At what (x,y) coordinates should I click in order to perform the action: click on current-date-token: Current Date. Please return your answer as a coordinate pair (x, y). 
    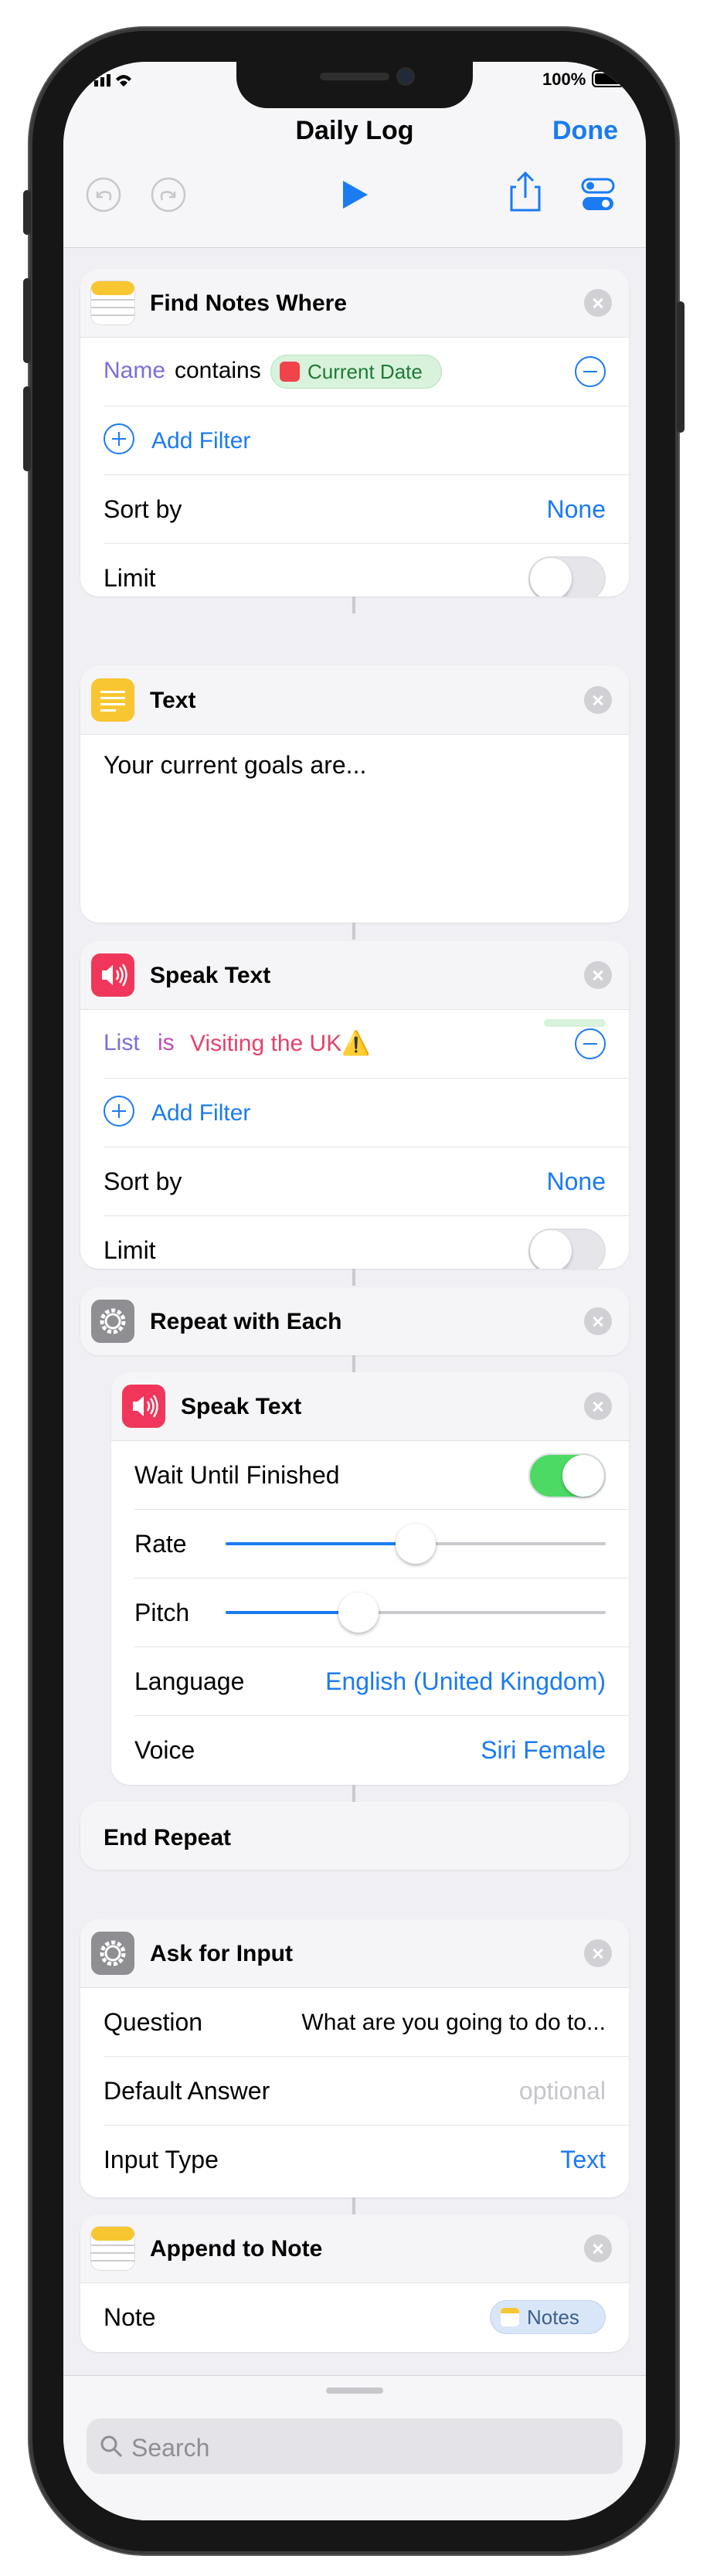
    Looking at the image, I should click on (356, 372).